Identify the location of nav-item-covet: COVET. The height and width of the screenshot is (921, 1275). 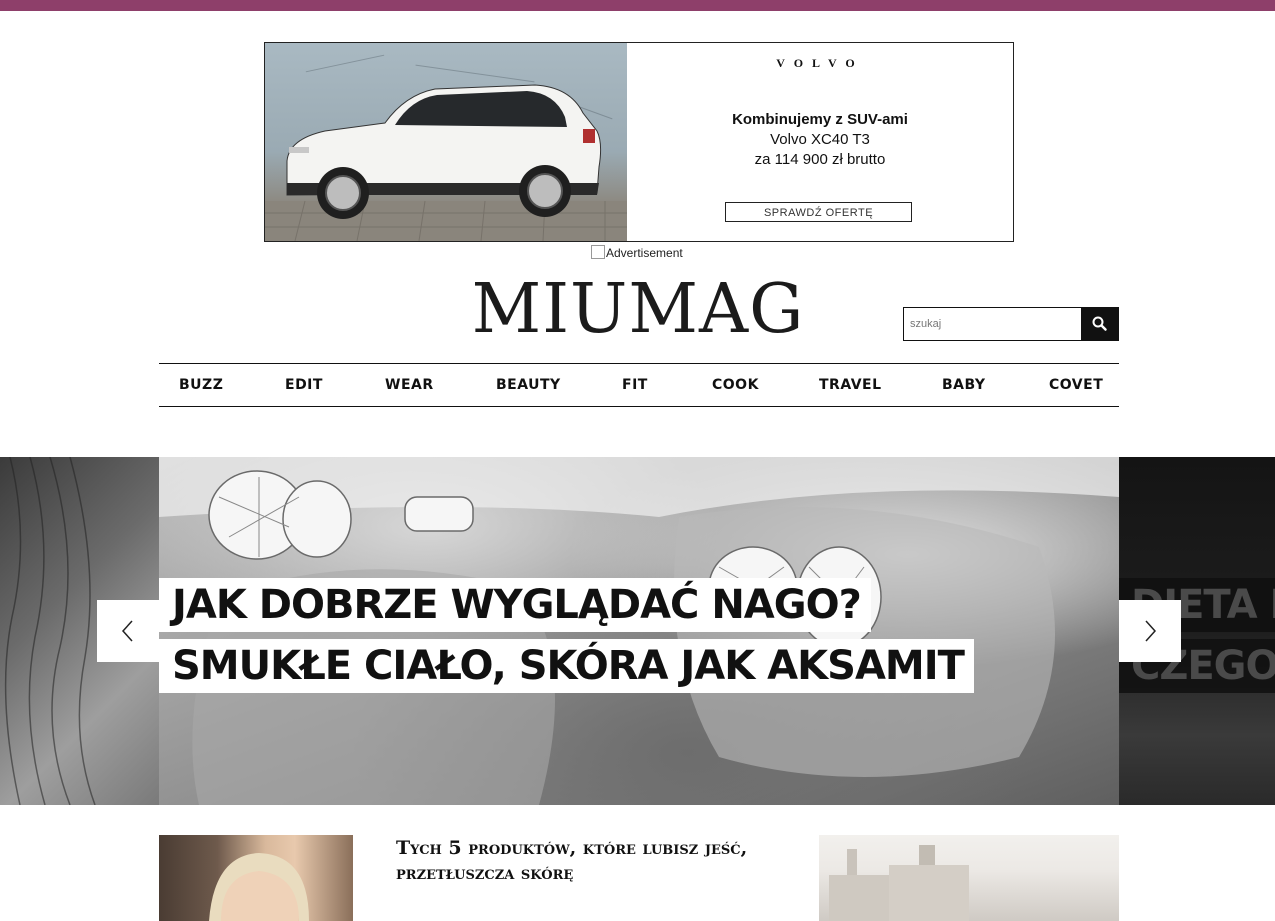
(1076, 385).